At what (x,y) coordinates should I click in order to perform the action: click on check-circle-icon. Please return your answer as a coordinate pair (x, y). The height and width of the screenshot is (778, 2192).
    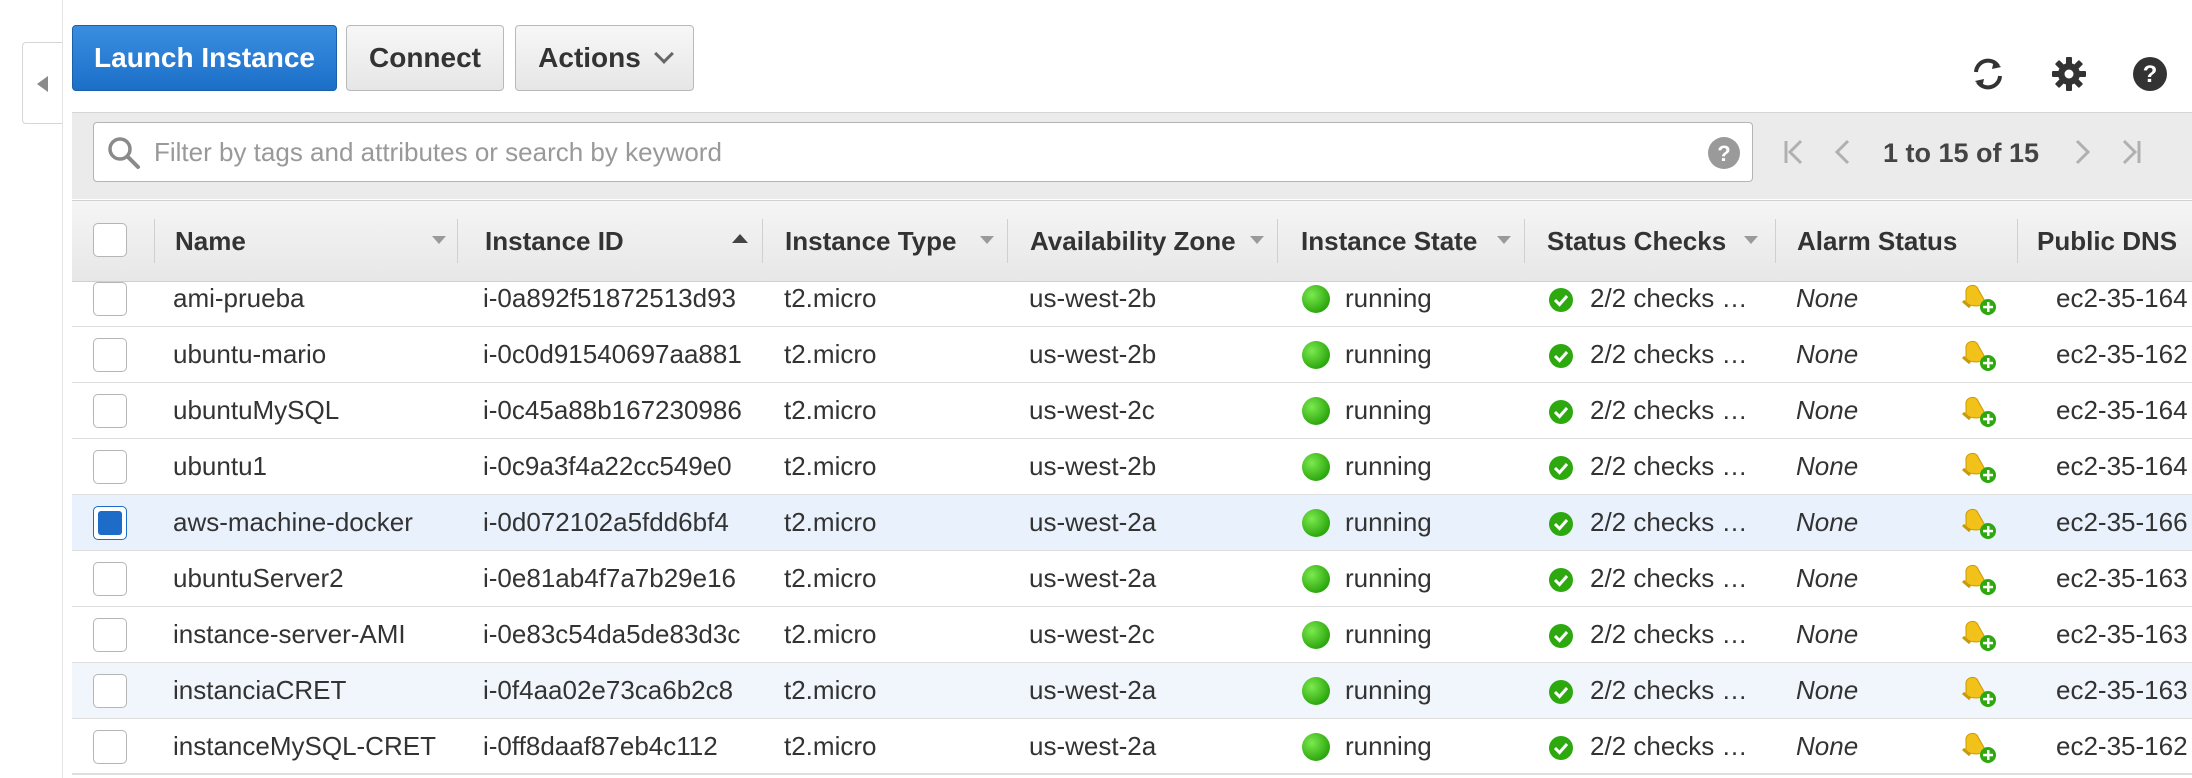
    Looking at the image, I should click on (1561, 692).